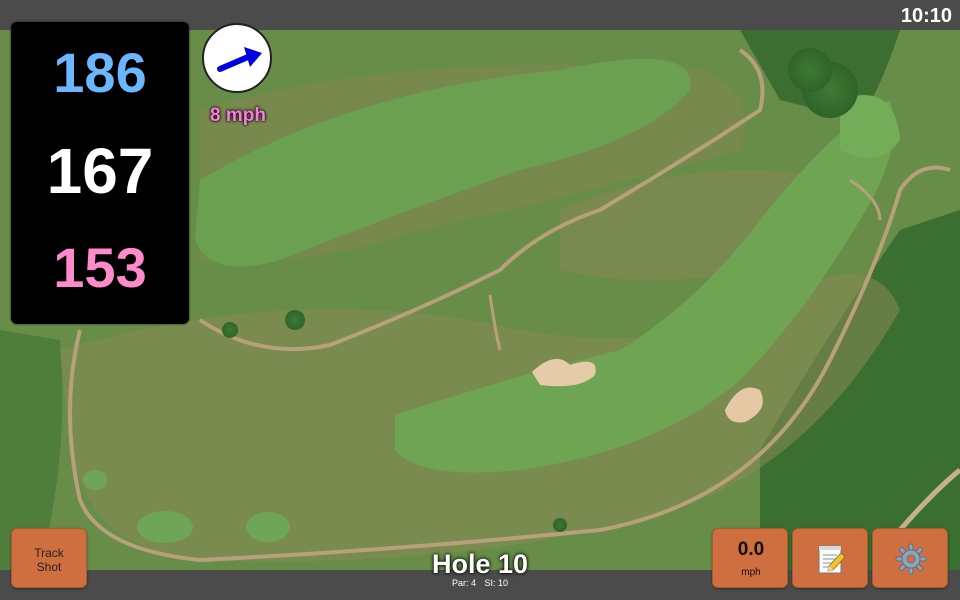 The height and width of the screenshot is (600, 960). I want to click on speed-unit: mph, so click(751, 572).